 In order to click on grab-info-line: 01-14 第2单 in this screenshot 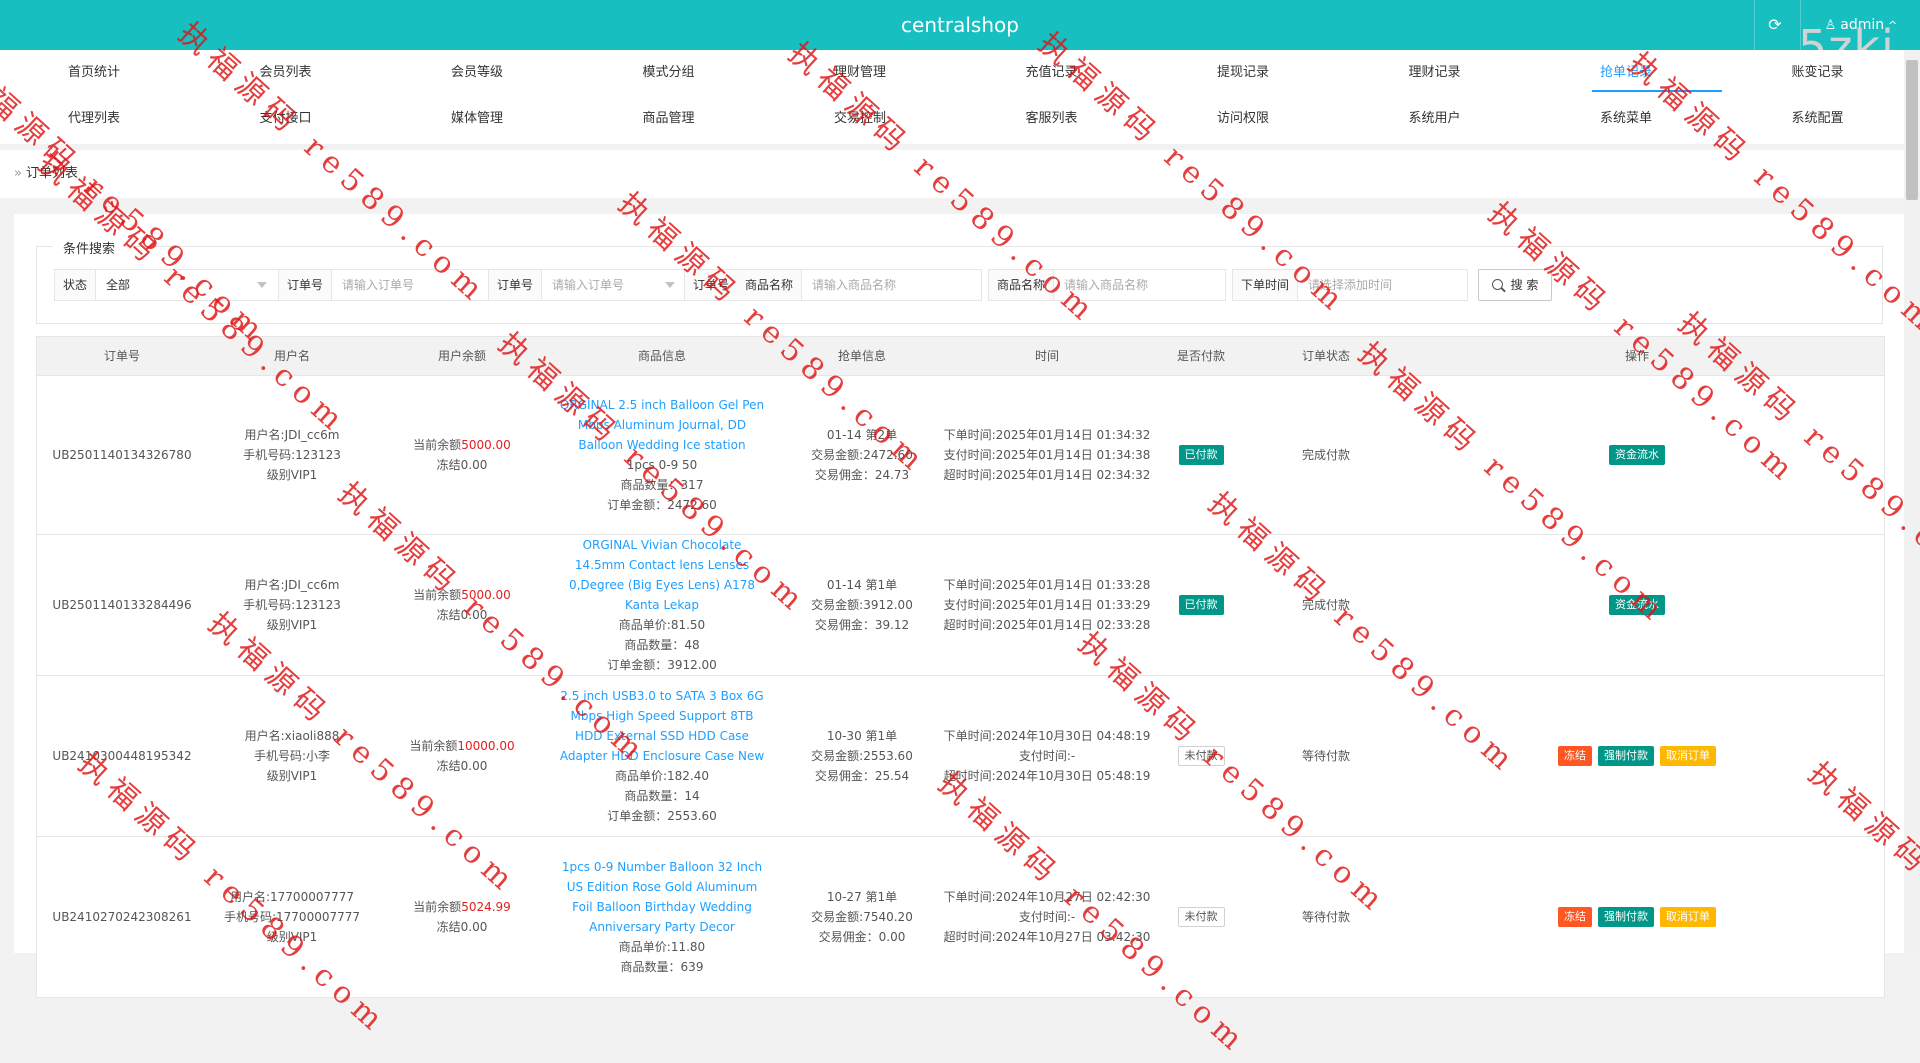, I will do `click(862, 435)`.